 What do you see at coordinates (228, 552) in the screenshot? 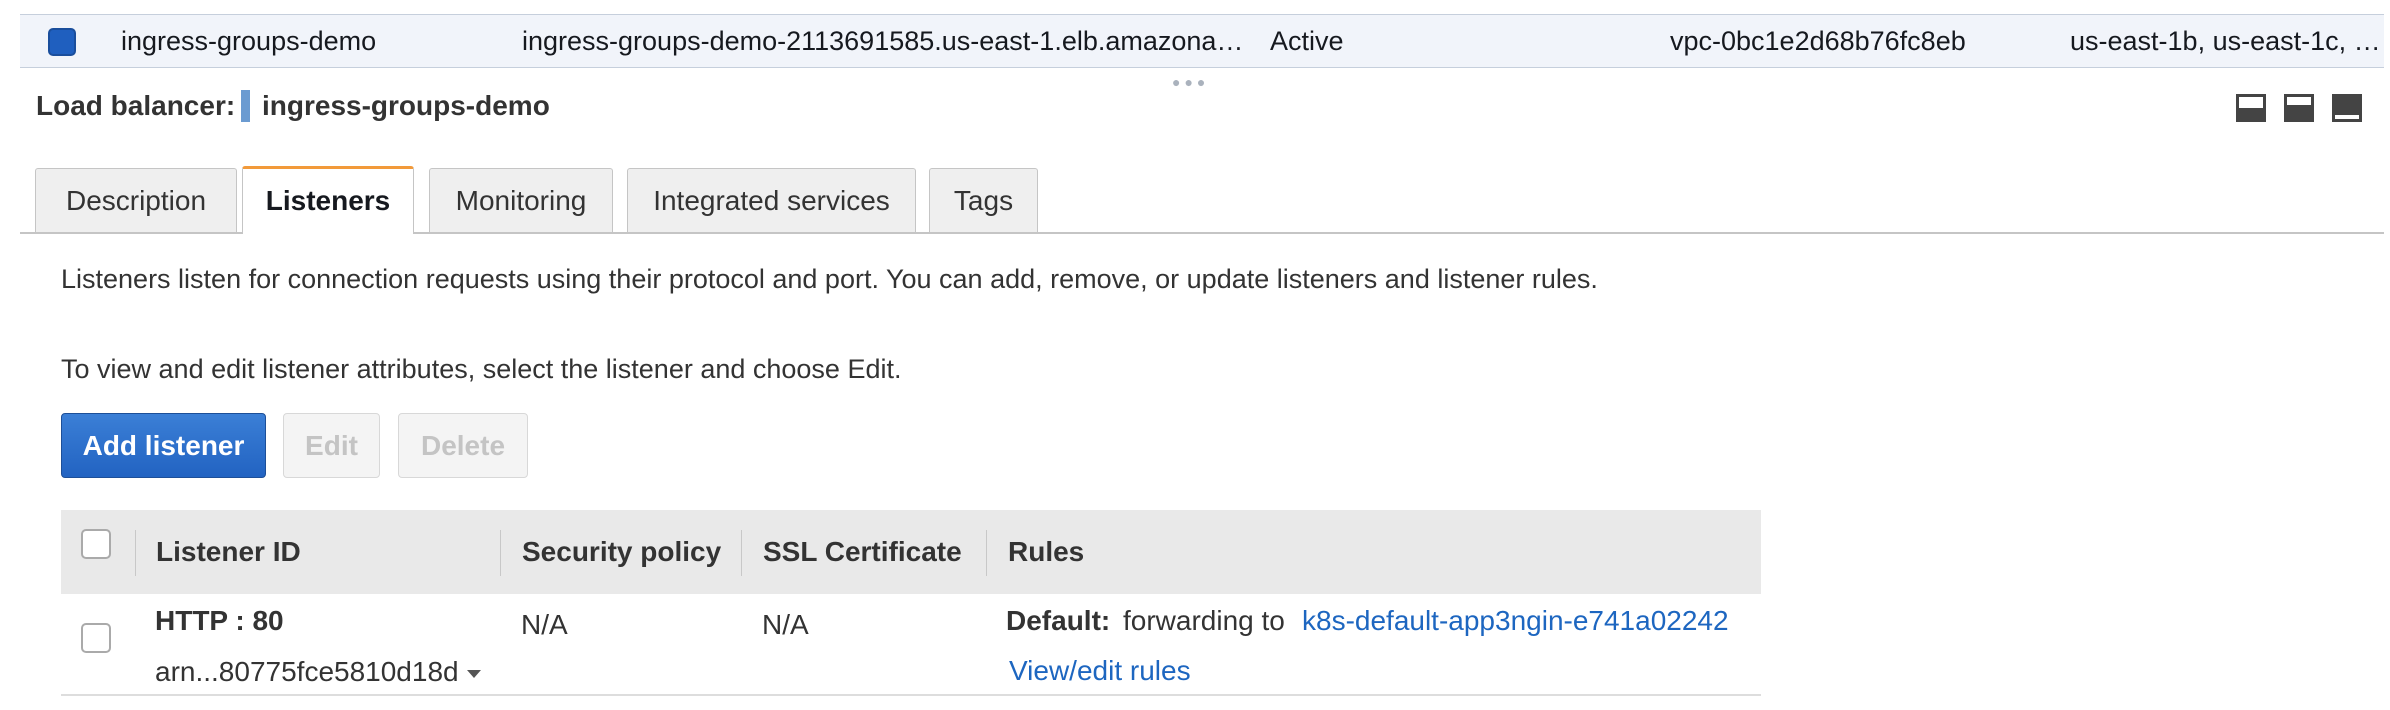
I see `column-header-listener-id: Listener ID` at bounding box center [228, 552].